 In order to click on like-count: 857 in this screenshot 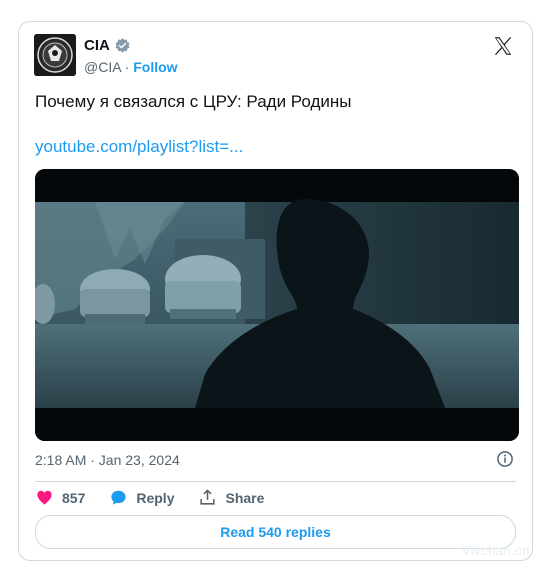, I will do `click(74, 497)`.